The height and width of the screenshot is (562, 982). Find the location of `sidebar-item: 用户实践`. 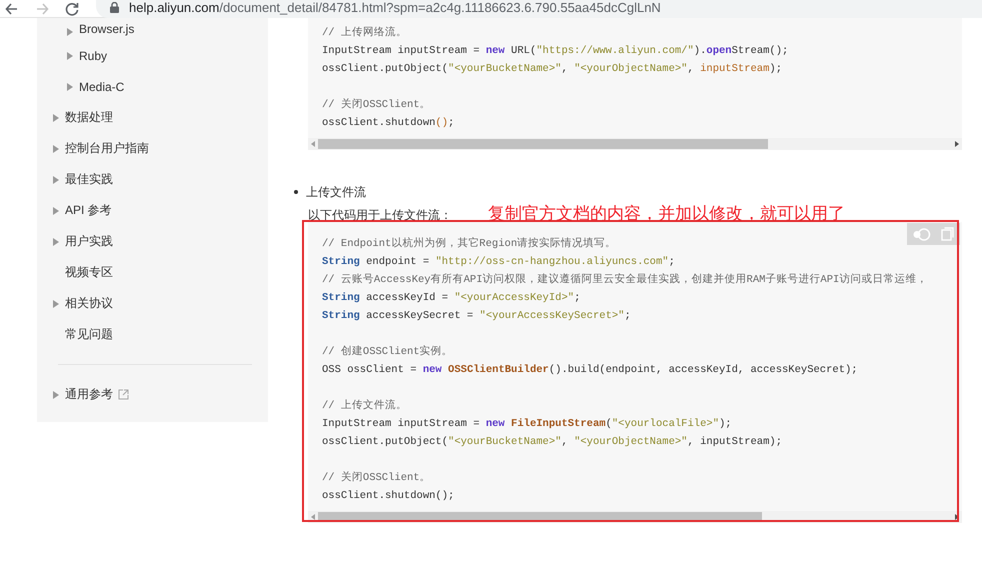

sidebar-item: 用户实践 is located at coordinates (89, 241).